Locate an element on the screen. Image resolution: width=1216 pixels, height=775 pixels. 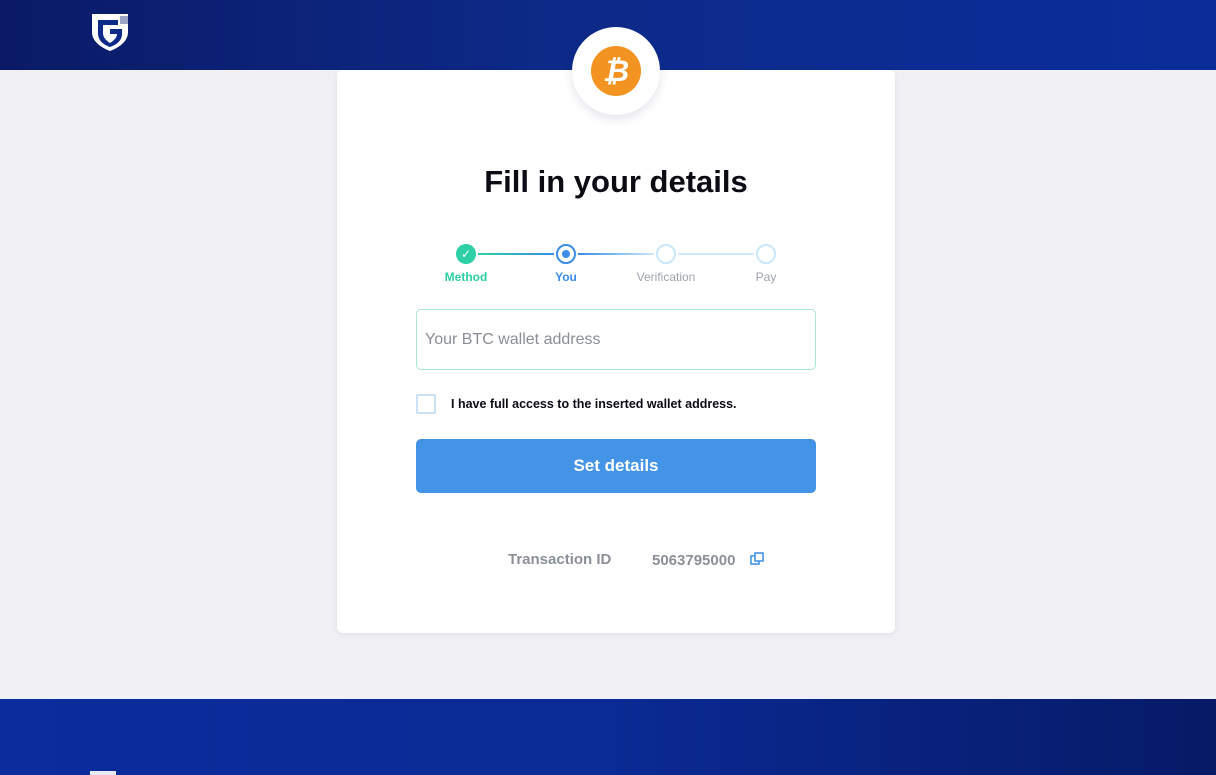
transaction-id-label: Transaction ID is located at coordinates (560, 559).